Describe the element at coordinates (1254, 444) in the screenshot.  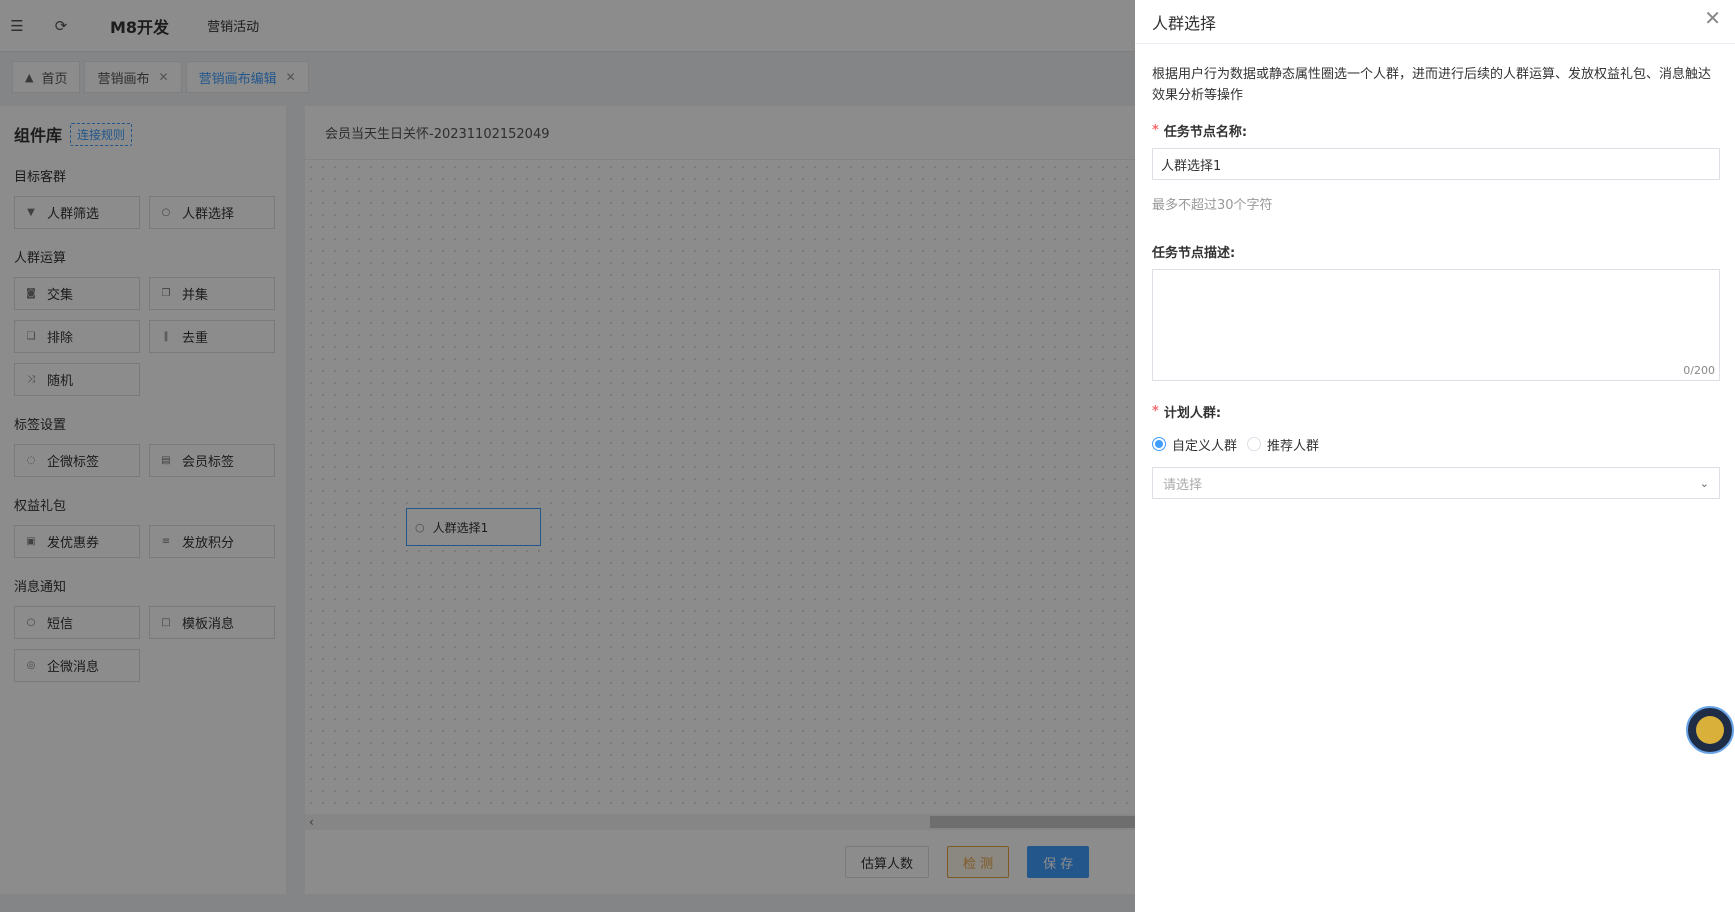
I see `radio-recommend-crowd` at that location.